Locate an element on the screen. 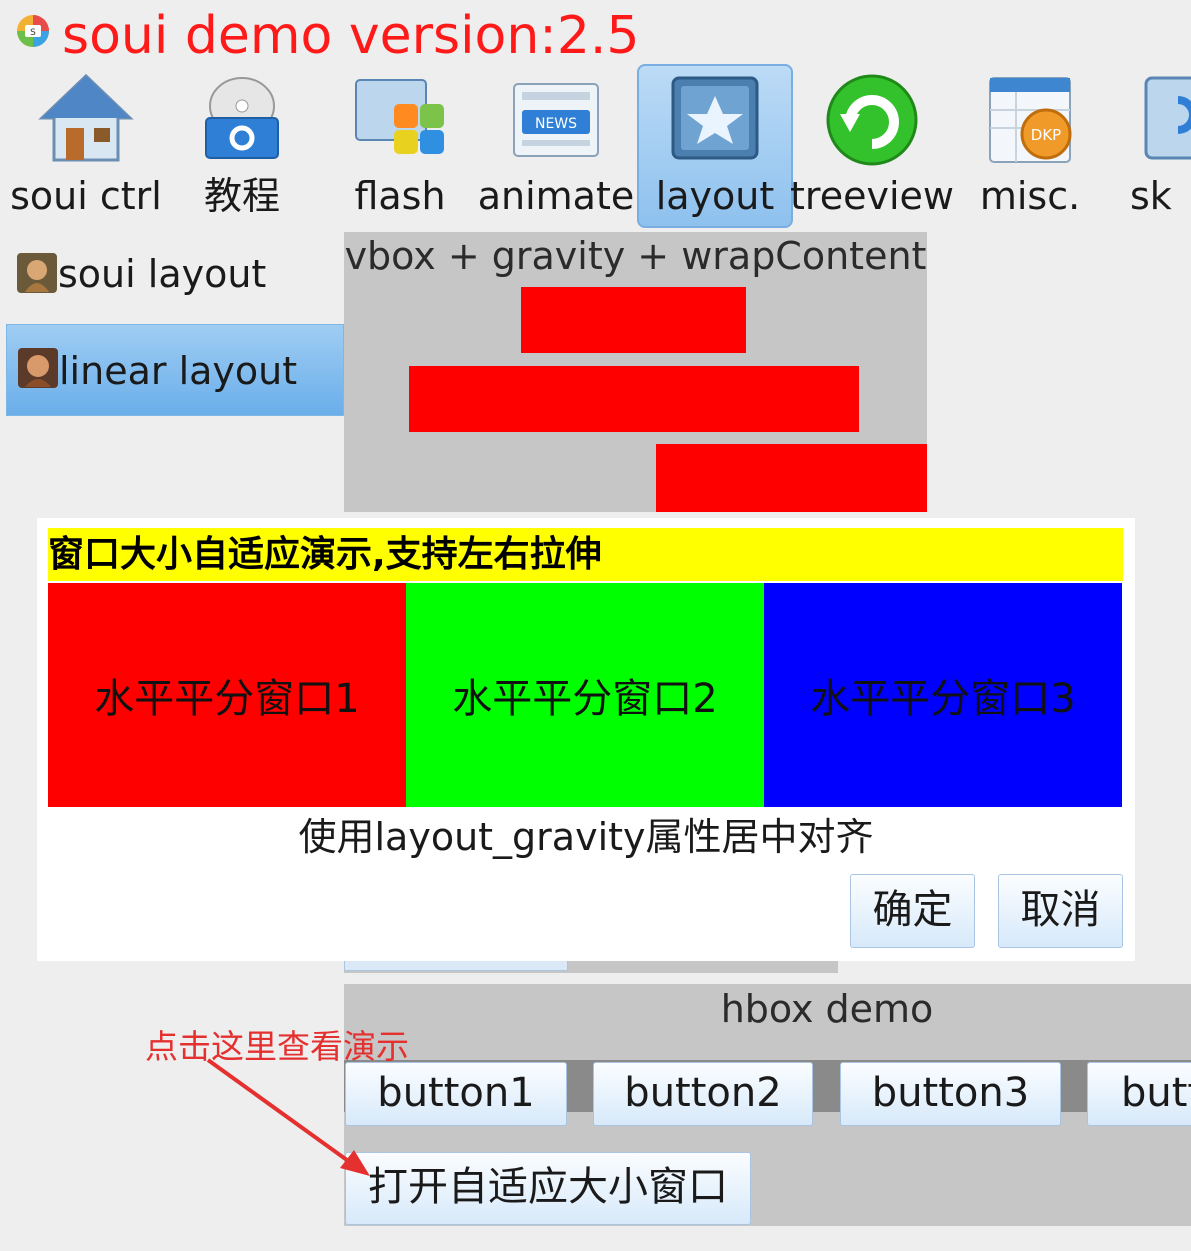 This screenshot has width=1191, height=1251. settings-disc-icon is located at coordinates (242, 118).